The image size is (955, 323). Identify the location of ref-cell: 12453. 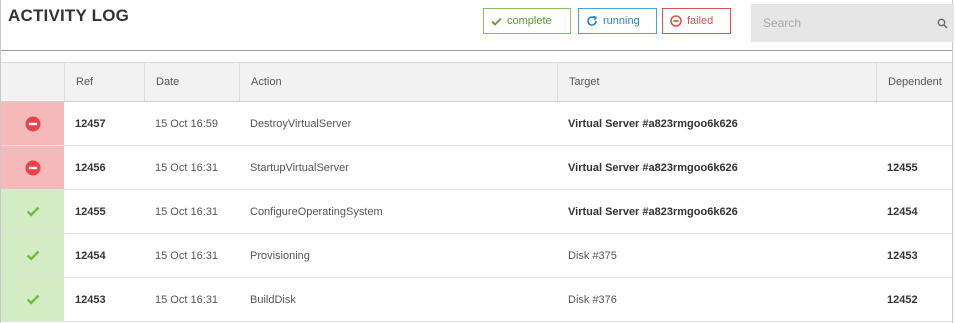
(90, 299).